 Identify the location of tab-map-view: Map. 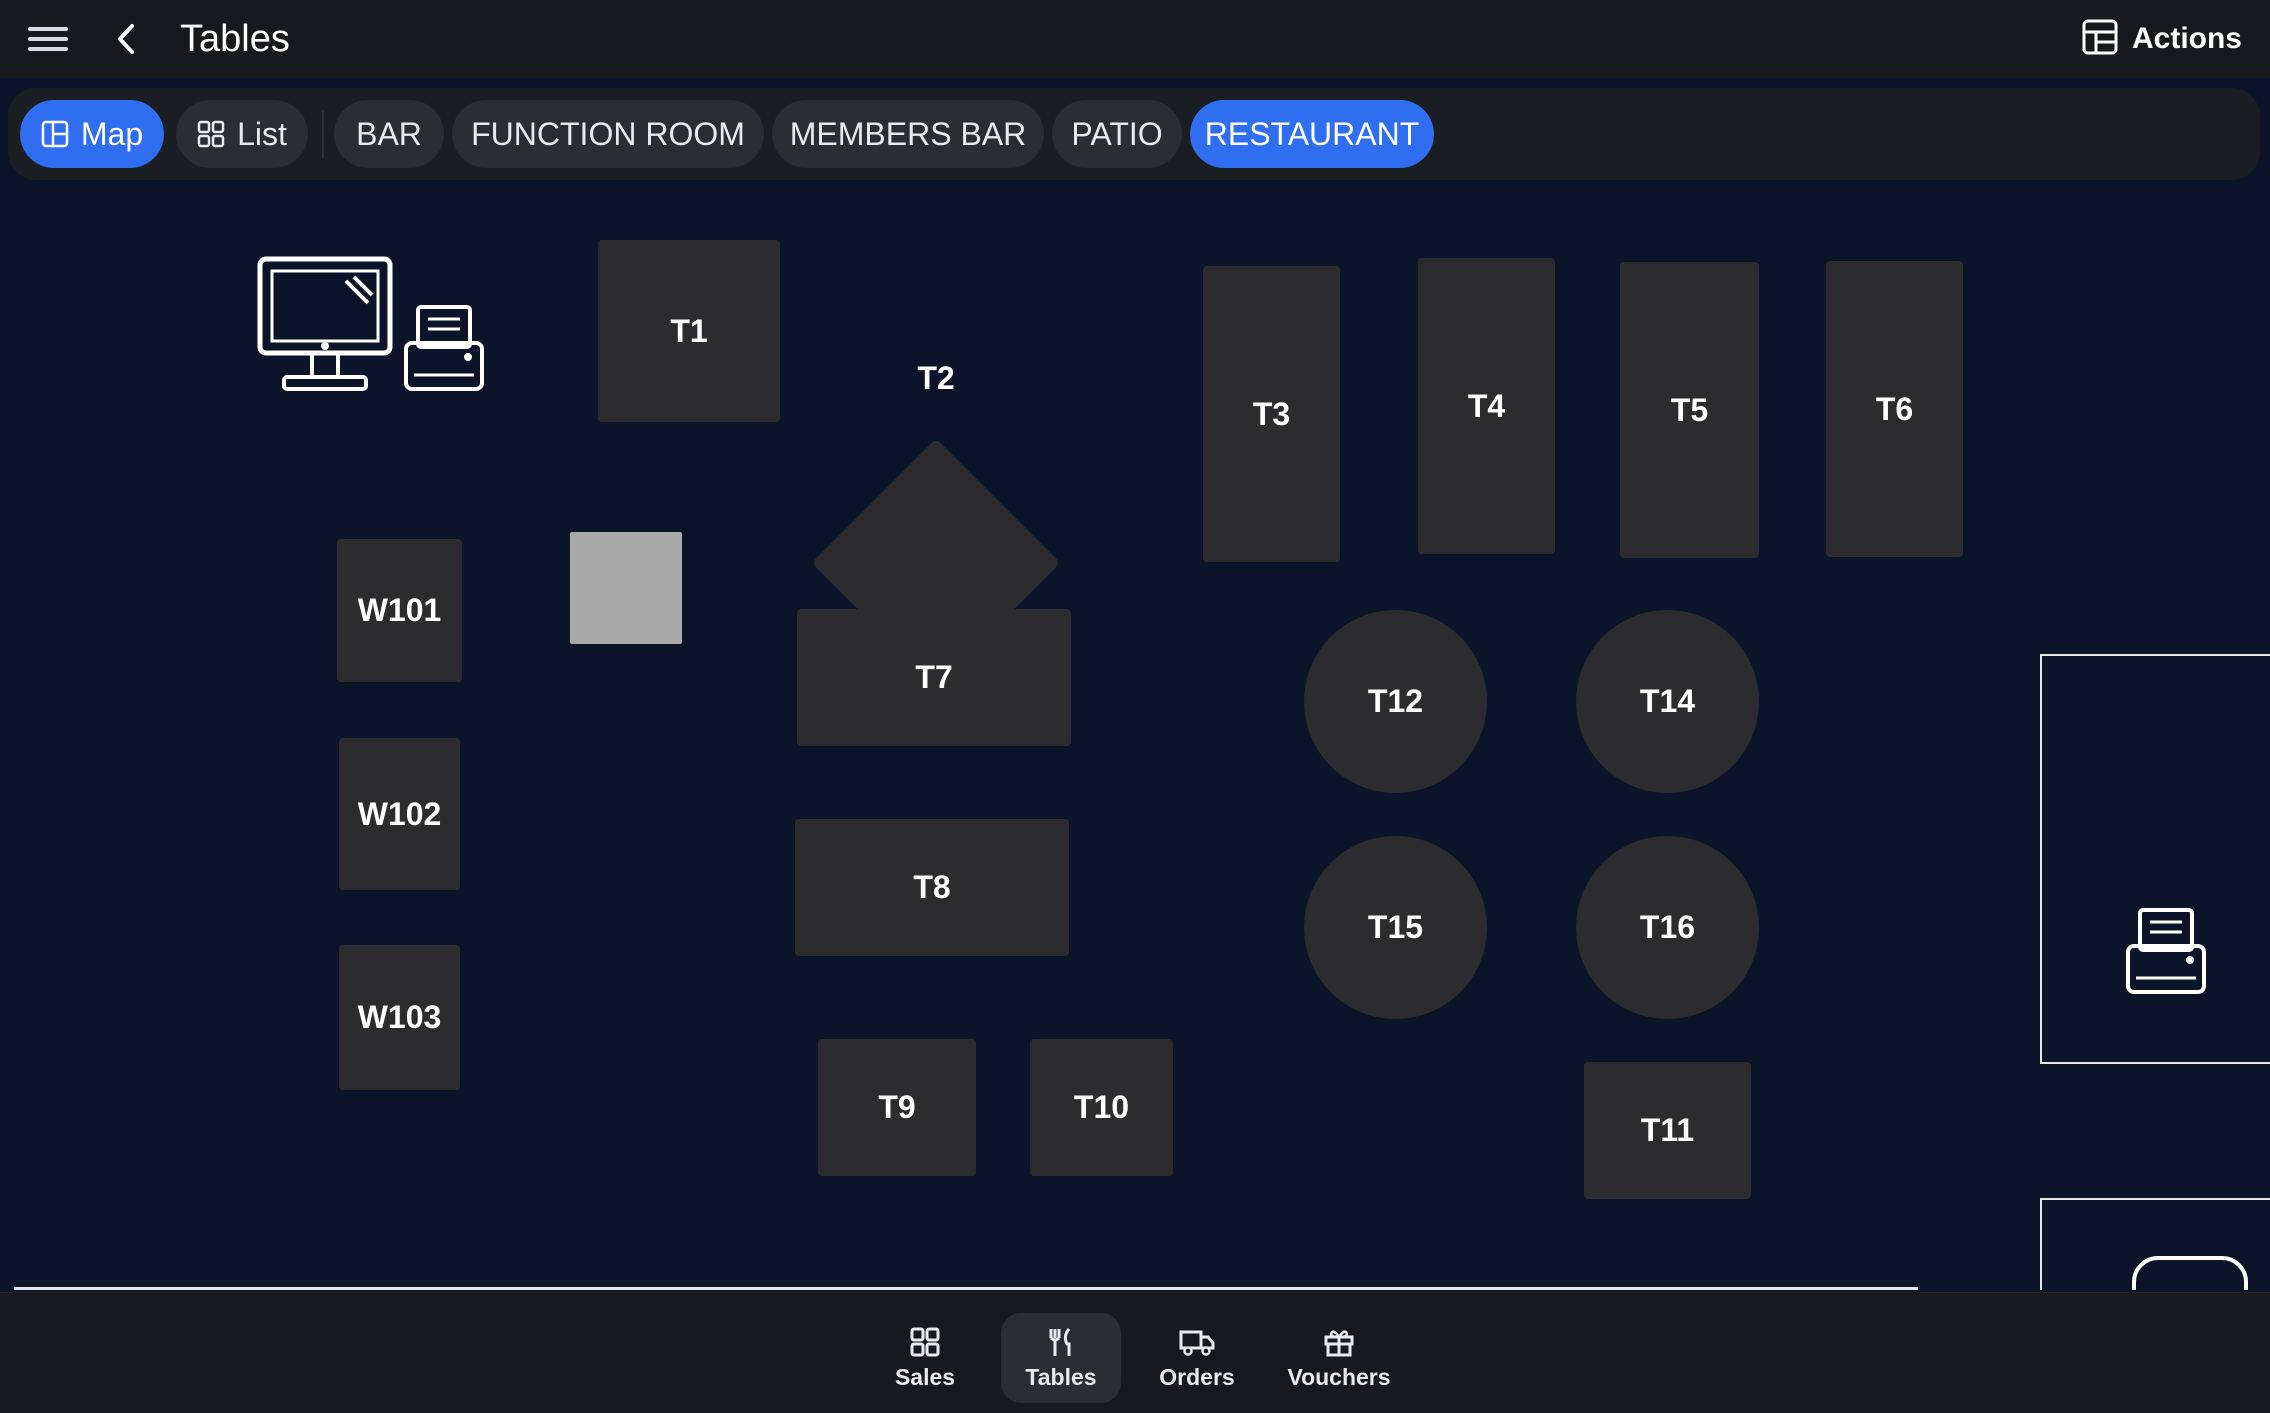
(92, 134).